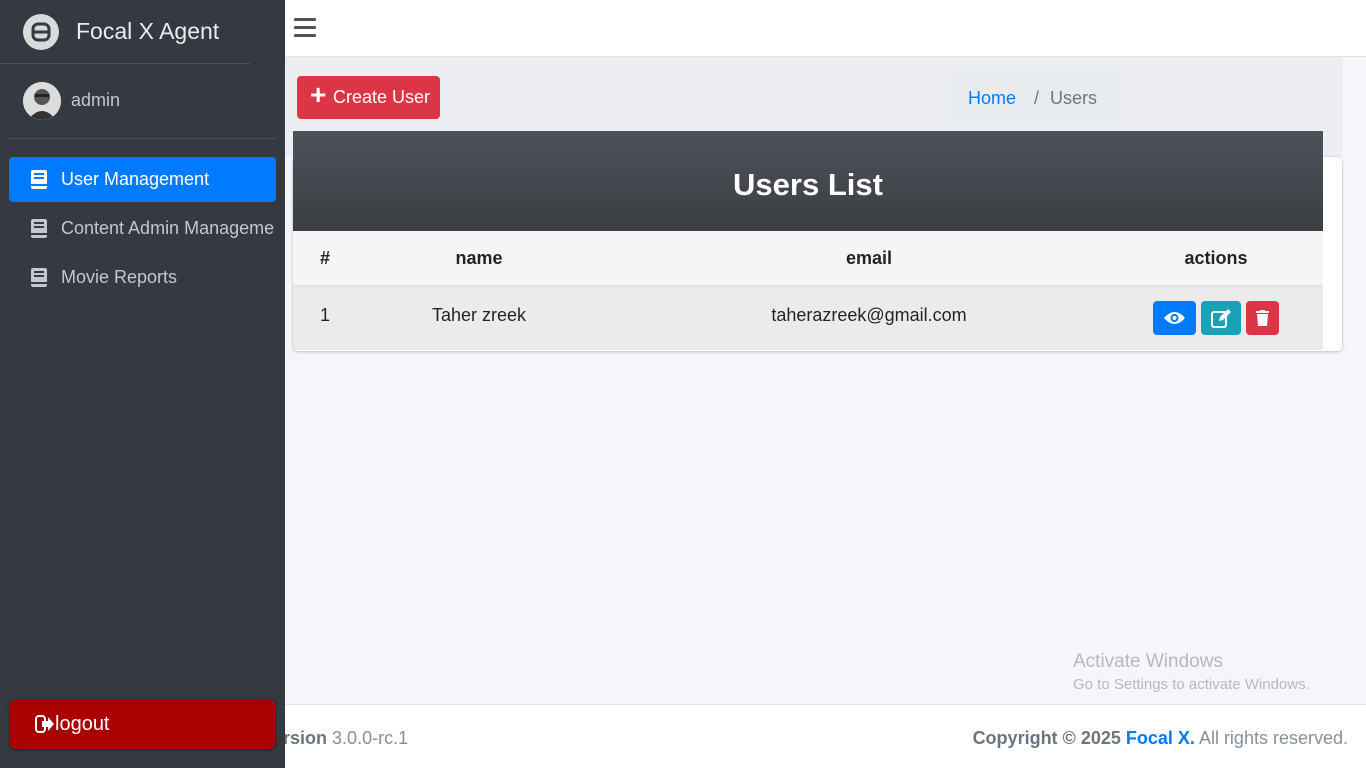 Image resolution: width=1366 pixels, height=768 pixels. Describe the element at coordinates (382, 97) in the screenshot. I see `create-user-label: Create User` at that location.